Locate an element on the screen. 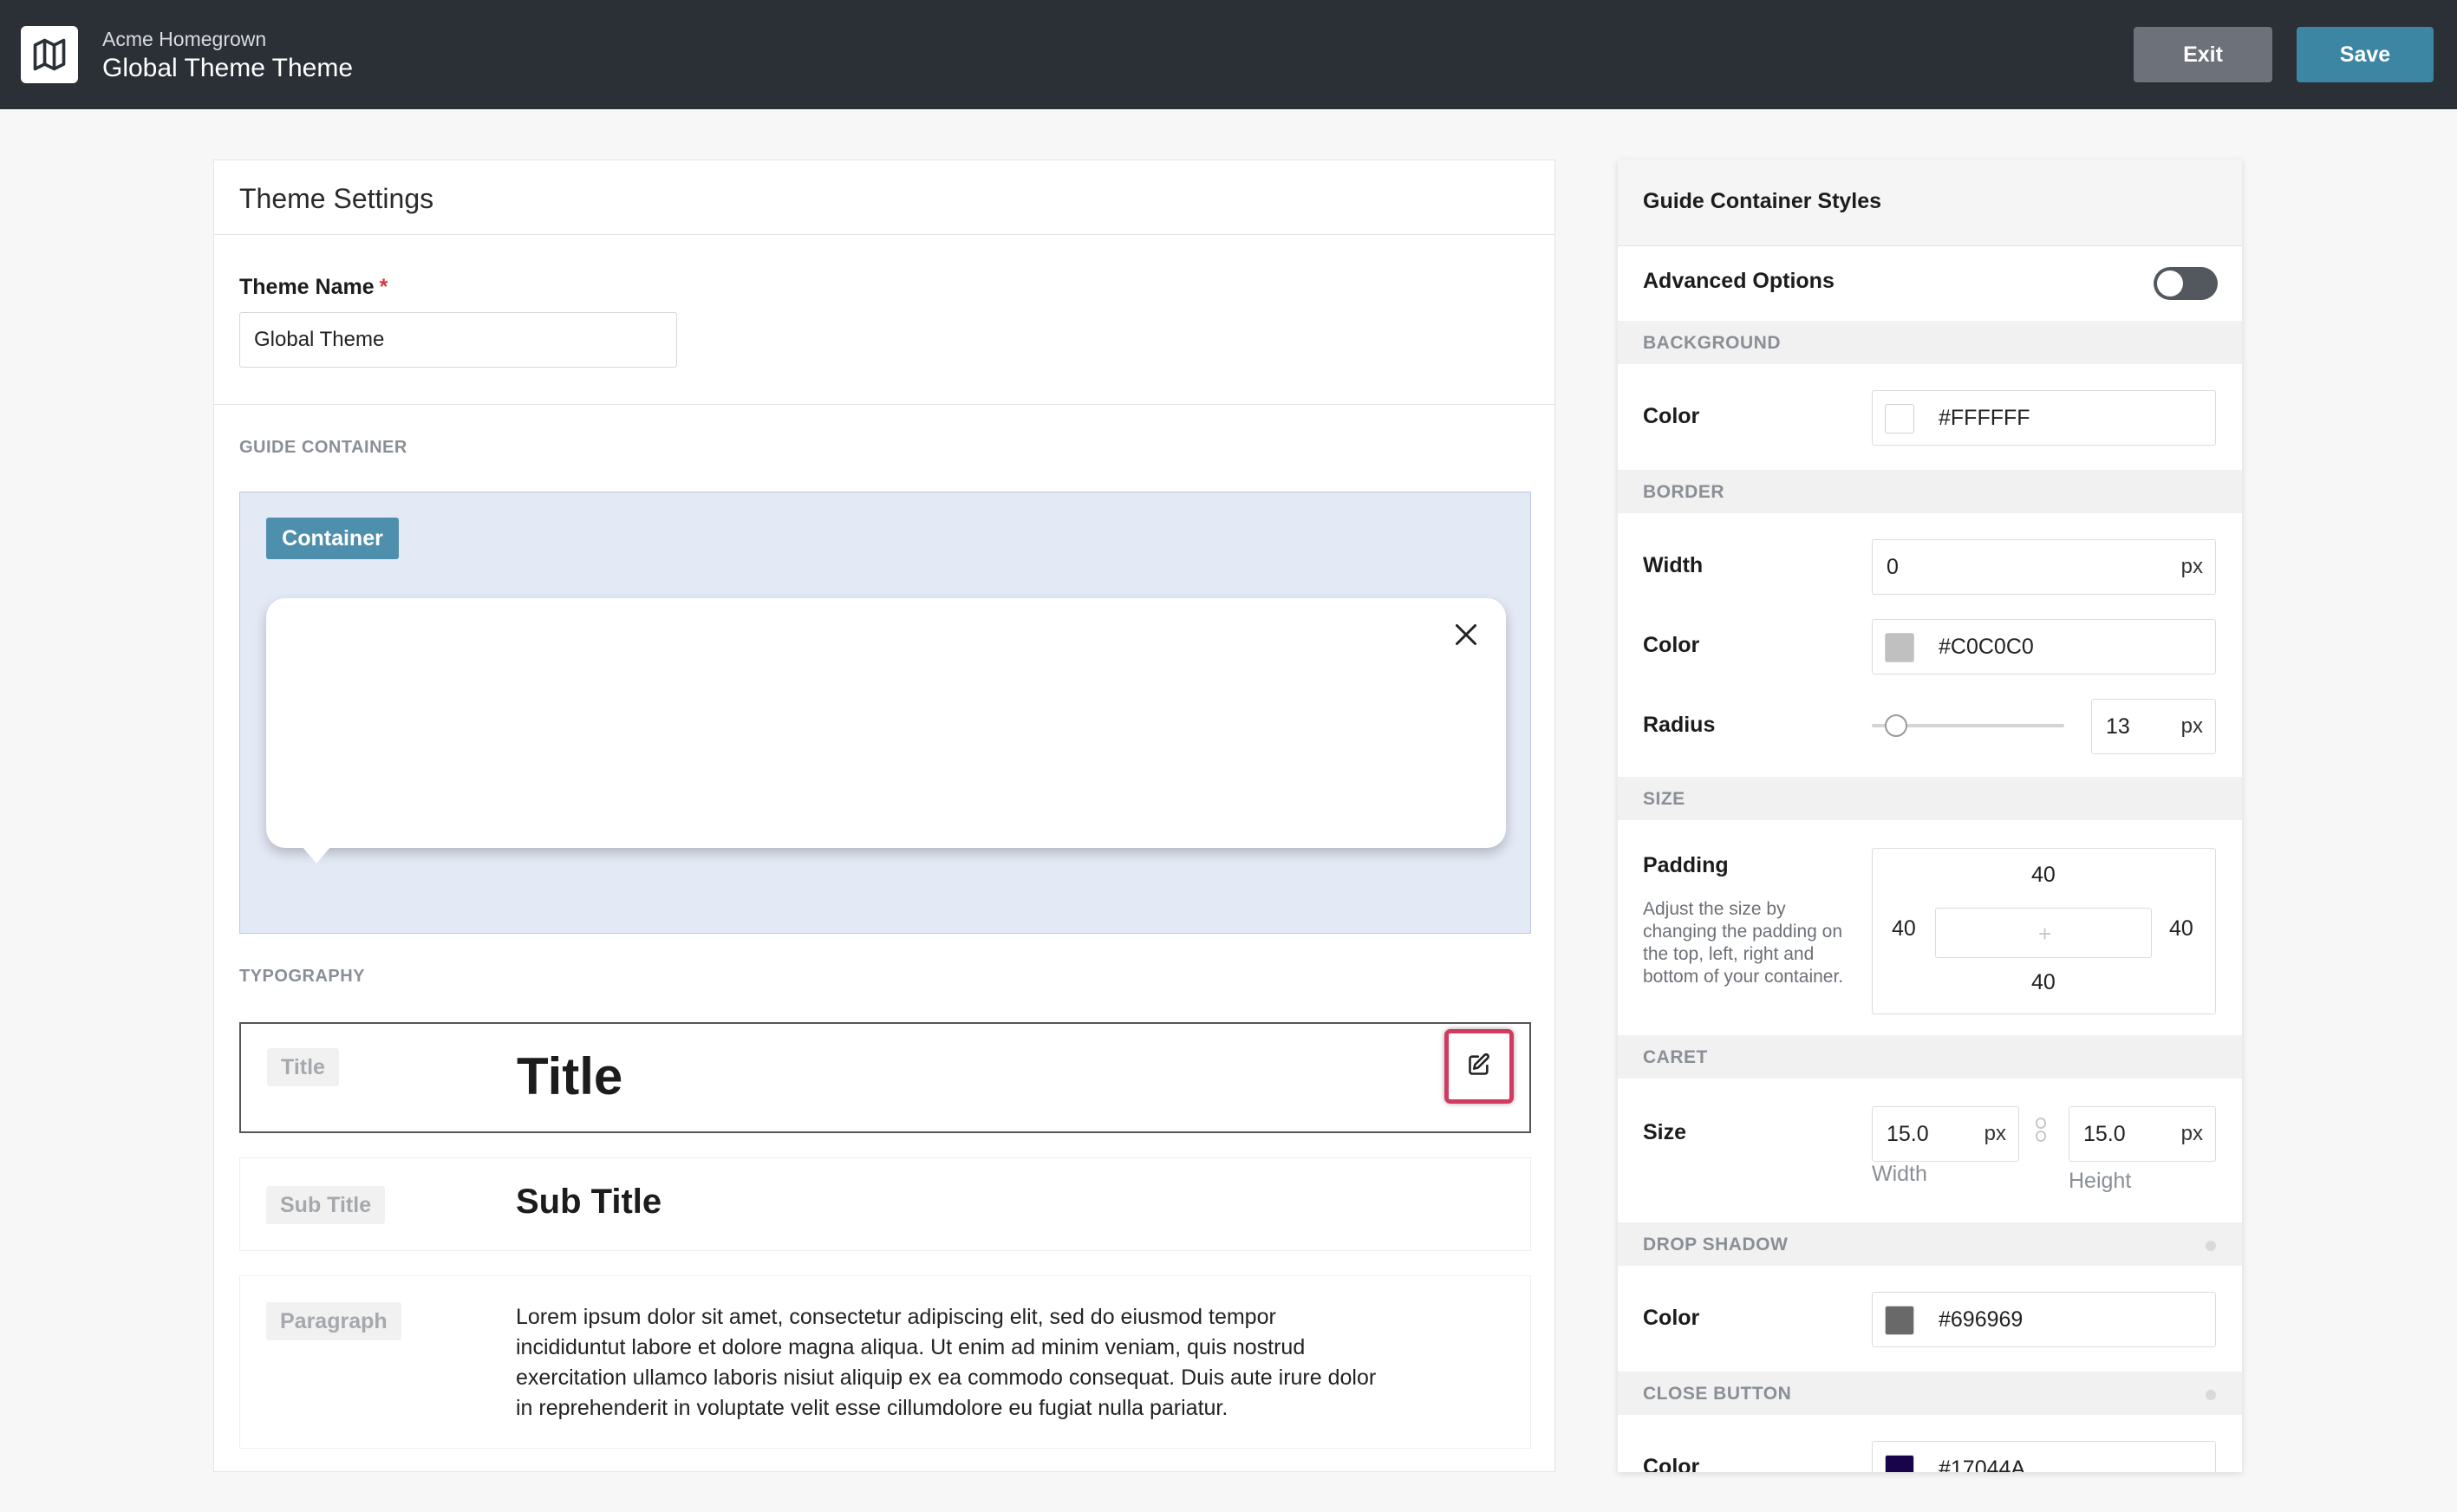  close-button-color-label: Color is located at coordinates (1672, 1463).